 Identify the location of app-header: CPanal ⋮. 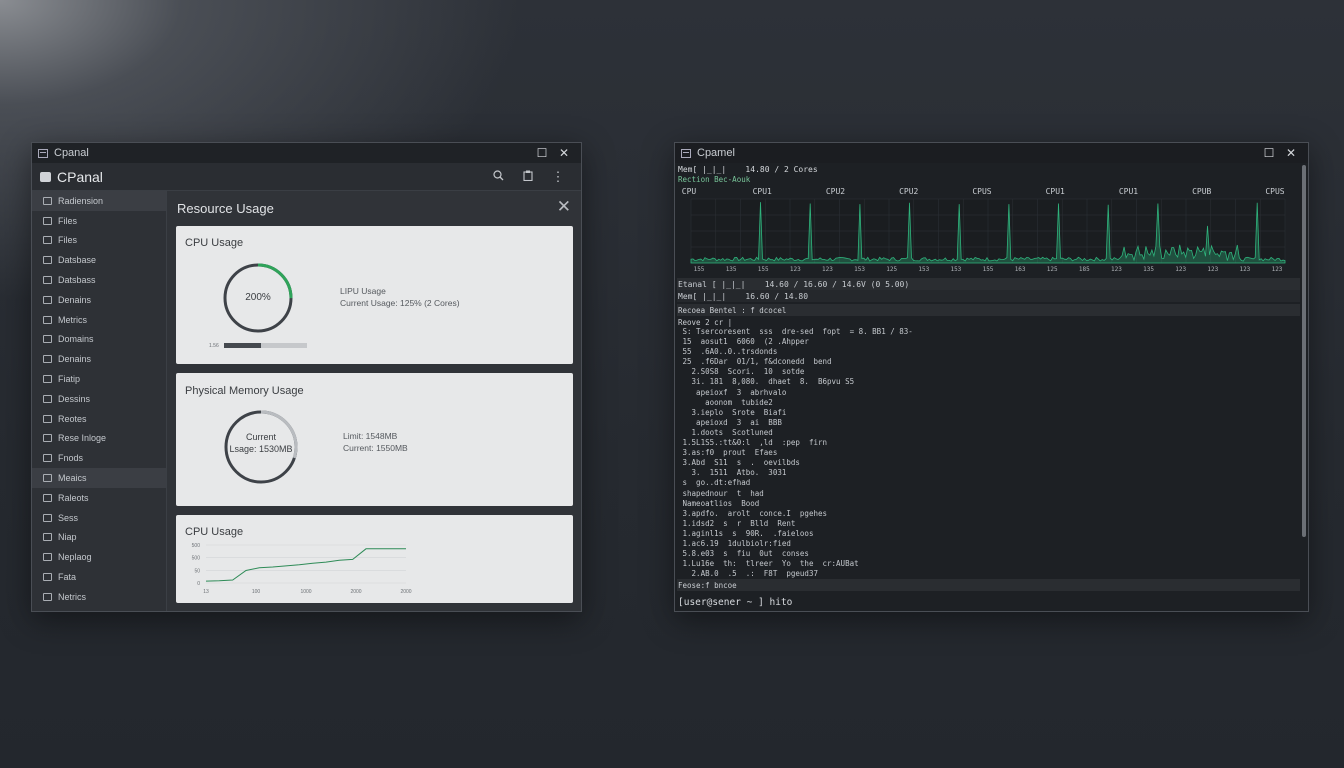
(306, 177).